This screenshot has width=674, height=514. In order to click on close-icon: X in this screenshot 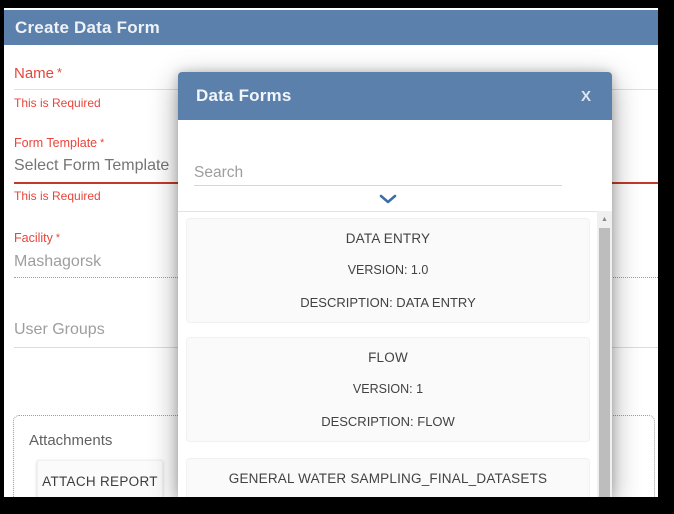, I will do `click(586, 96)`.